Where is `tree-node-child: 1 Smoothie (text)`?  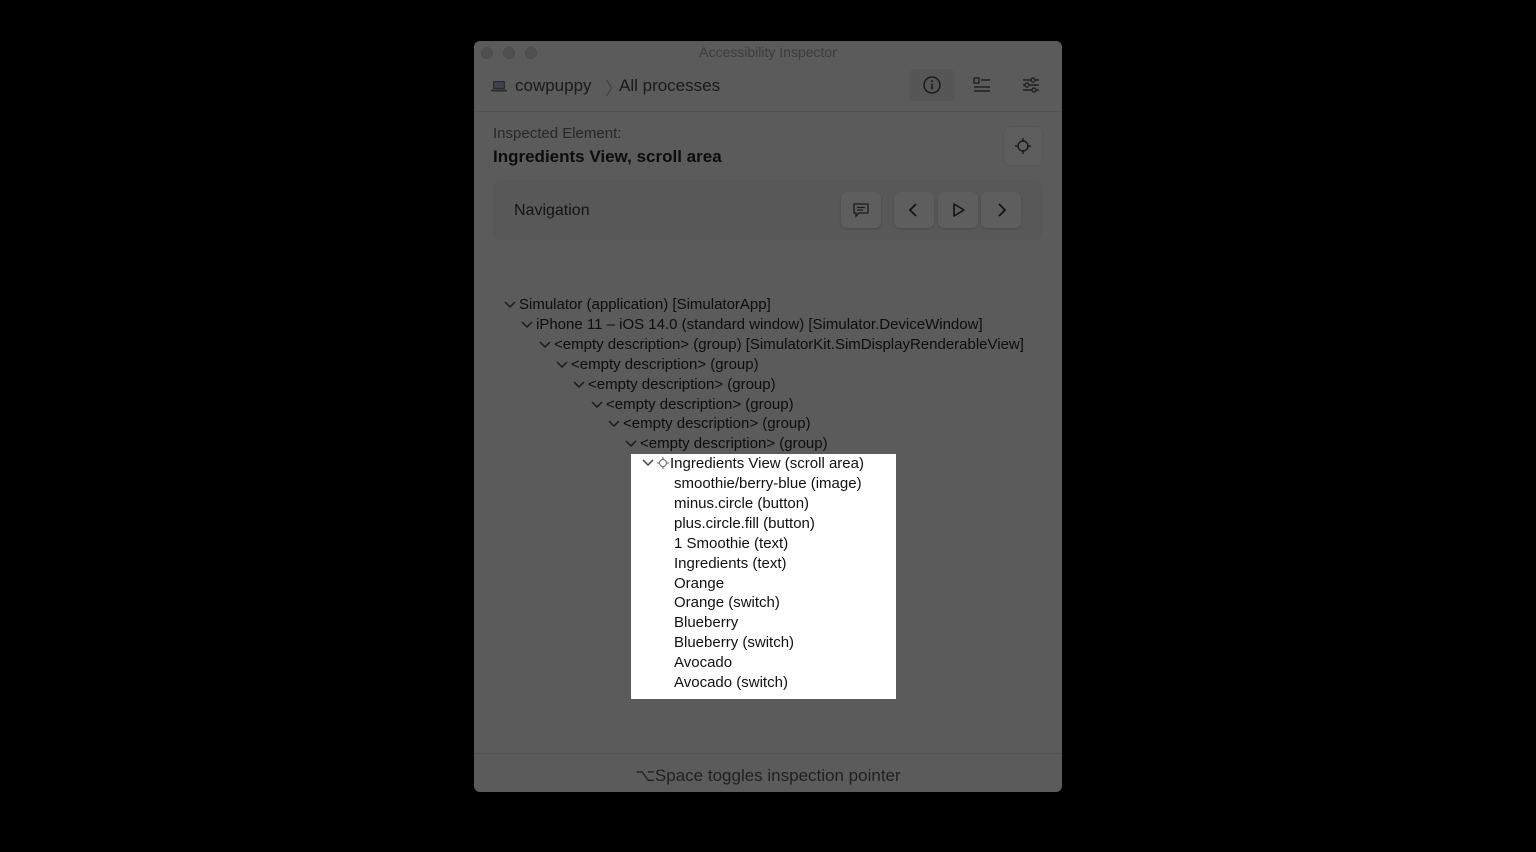
tree-node-child: 1 Smoothie (text) is located at coordinates (731, 544).